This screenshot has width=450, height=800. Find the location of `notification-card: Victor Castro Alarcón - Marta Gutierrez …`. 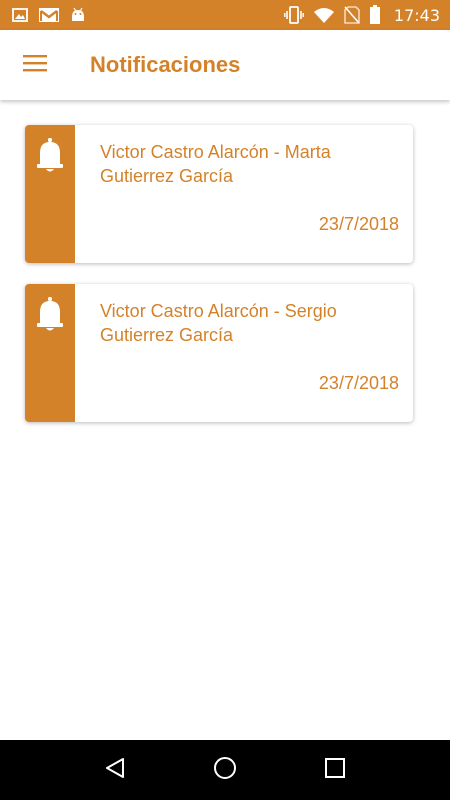

notification-card: Victor Castro Alarcón - Marta Gutierrez … is located at coordinates (219, 194).